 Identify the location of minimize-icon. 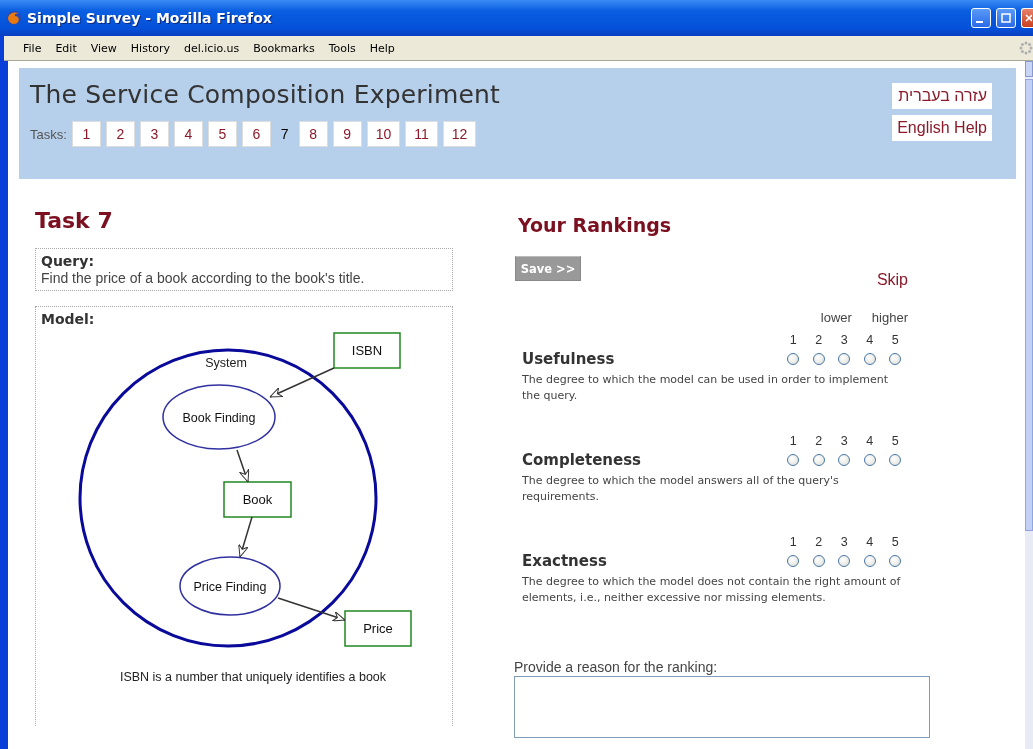
(979, 22).